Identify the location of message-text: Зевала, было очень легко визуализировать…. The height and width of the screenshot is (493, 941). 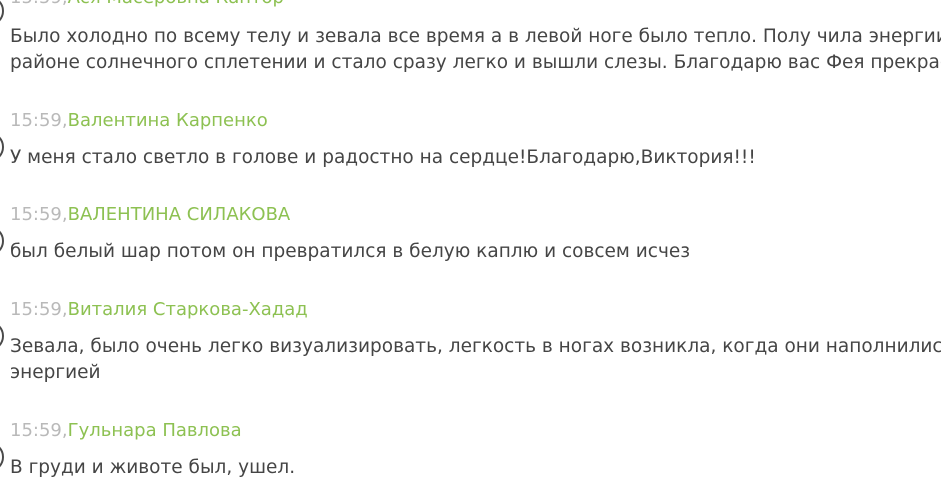
(475, 360).